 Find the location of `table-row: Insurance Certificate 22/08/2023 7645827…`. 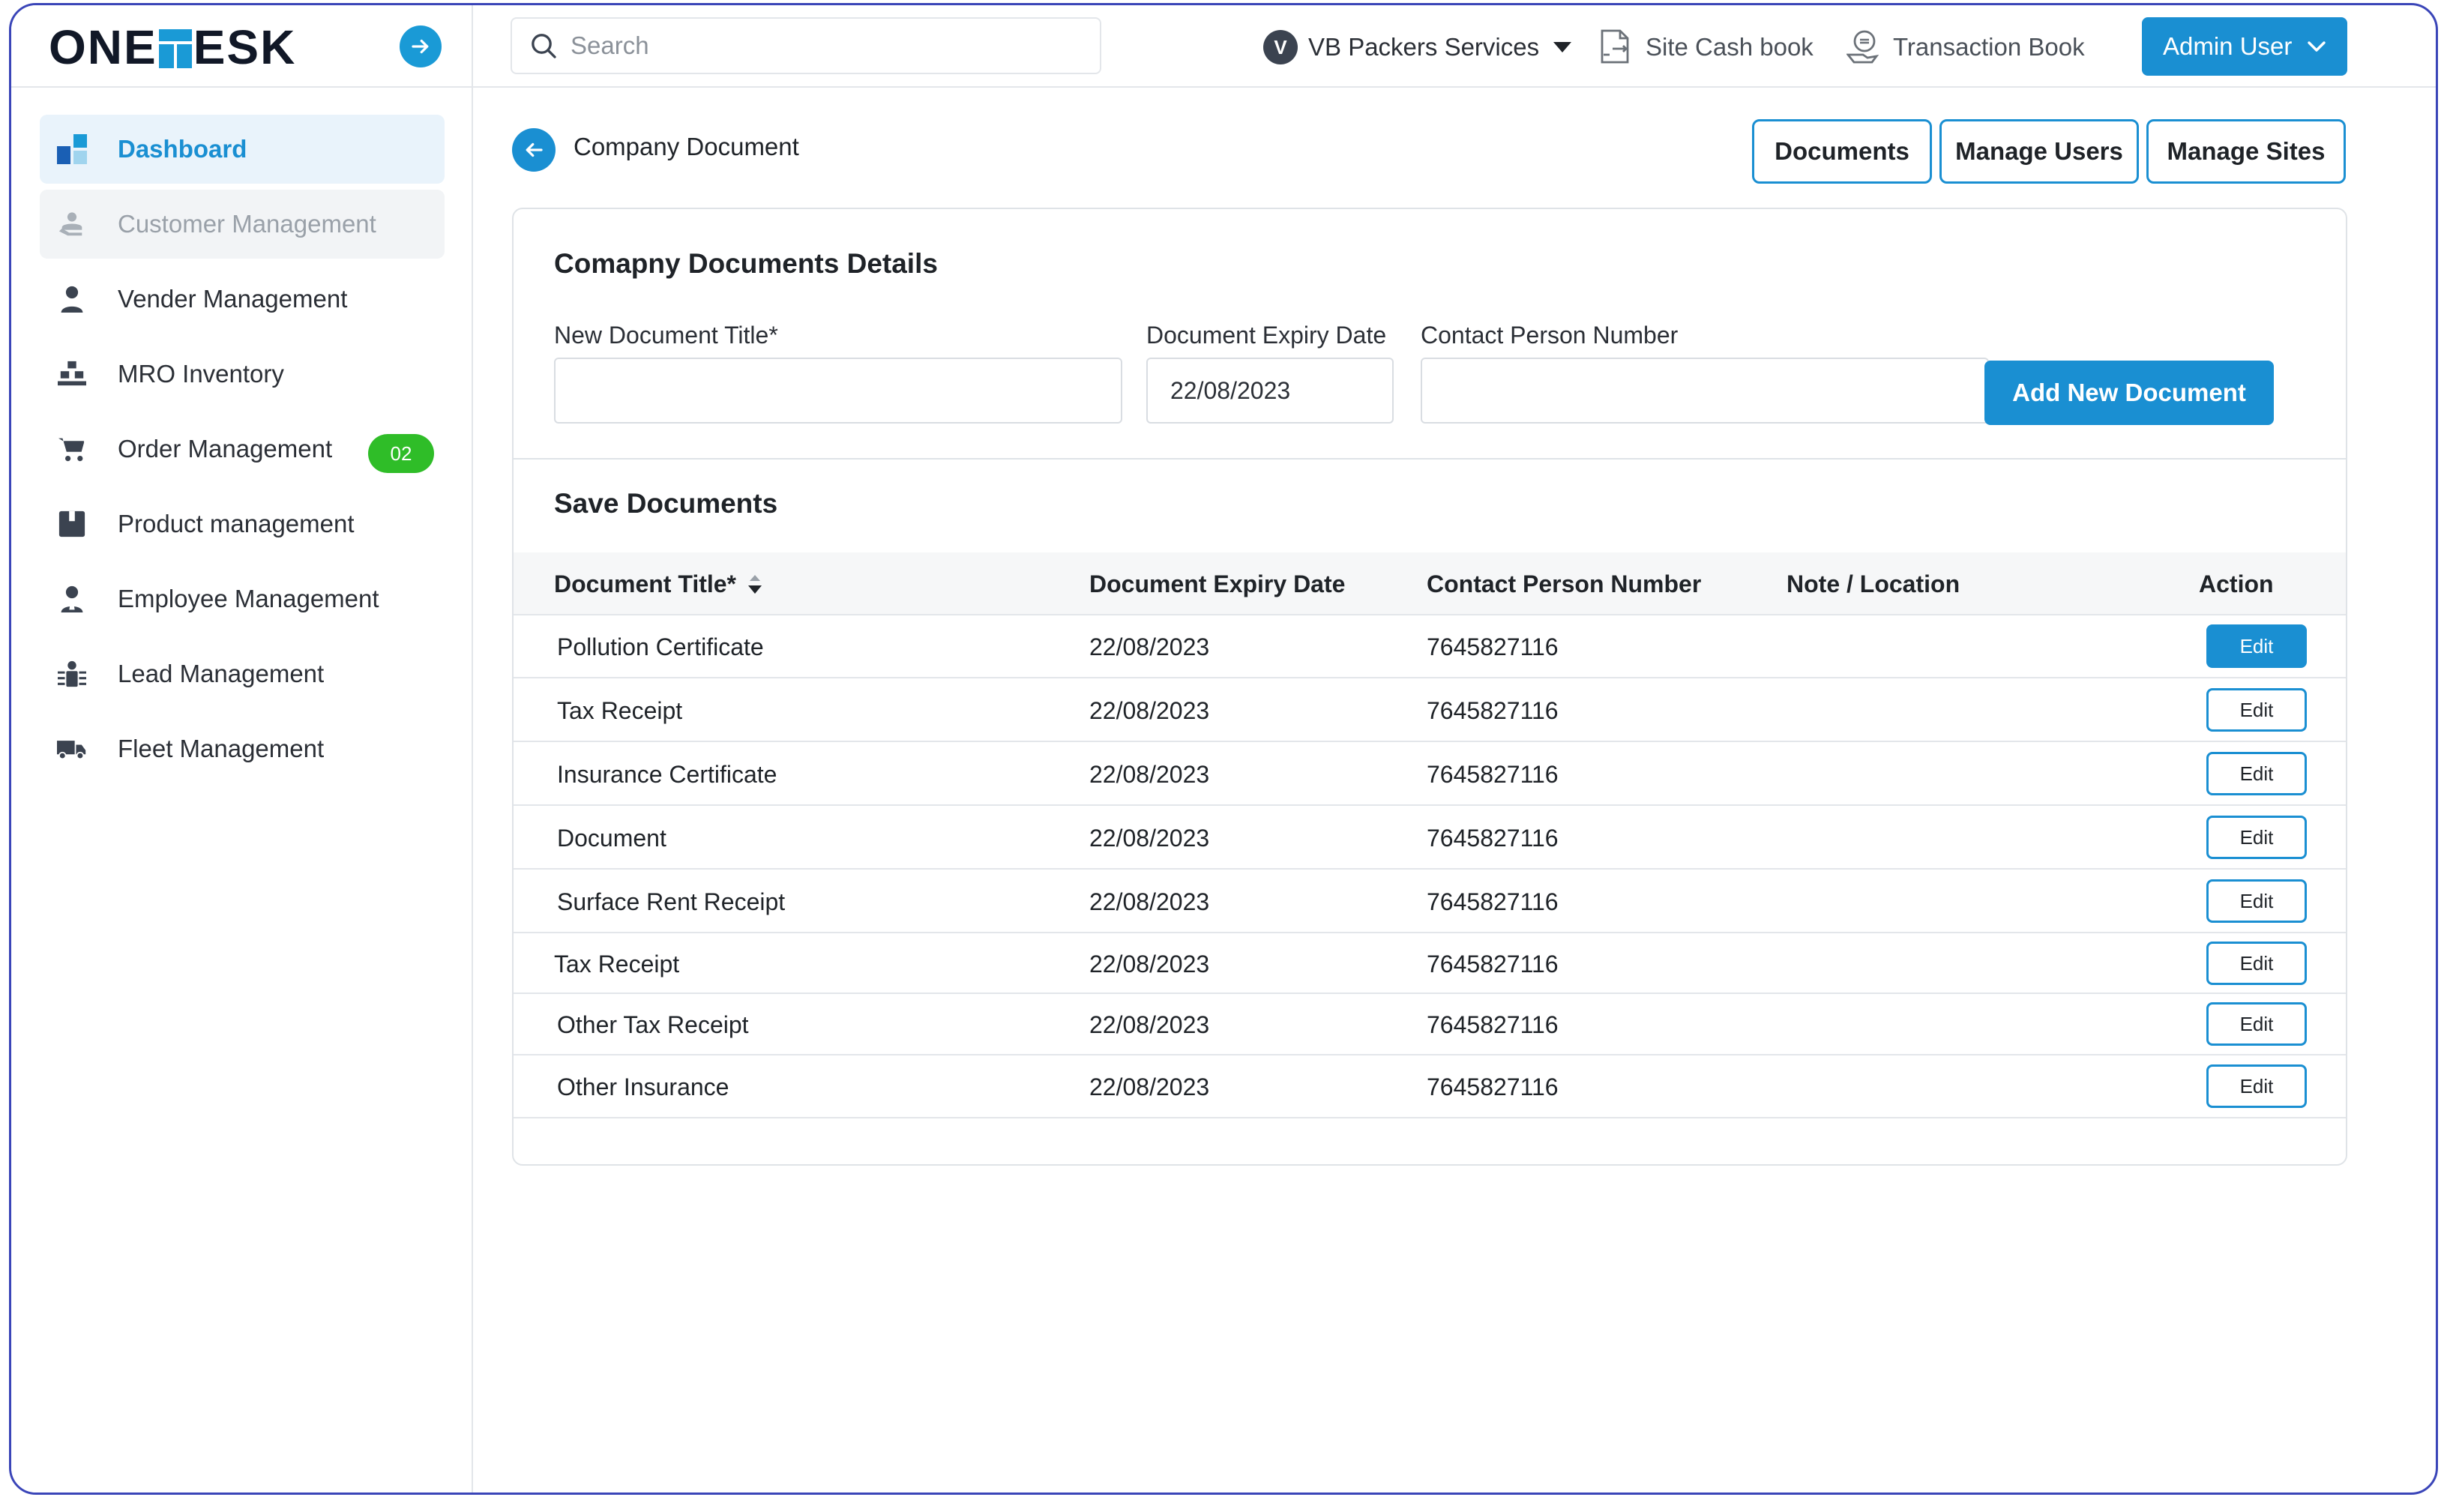

table-row: Insurance Certificate 22/08/2023 7645827… is located at coordinates (1430, 774).